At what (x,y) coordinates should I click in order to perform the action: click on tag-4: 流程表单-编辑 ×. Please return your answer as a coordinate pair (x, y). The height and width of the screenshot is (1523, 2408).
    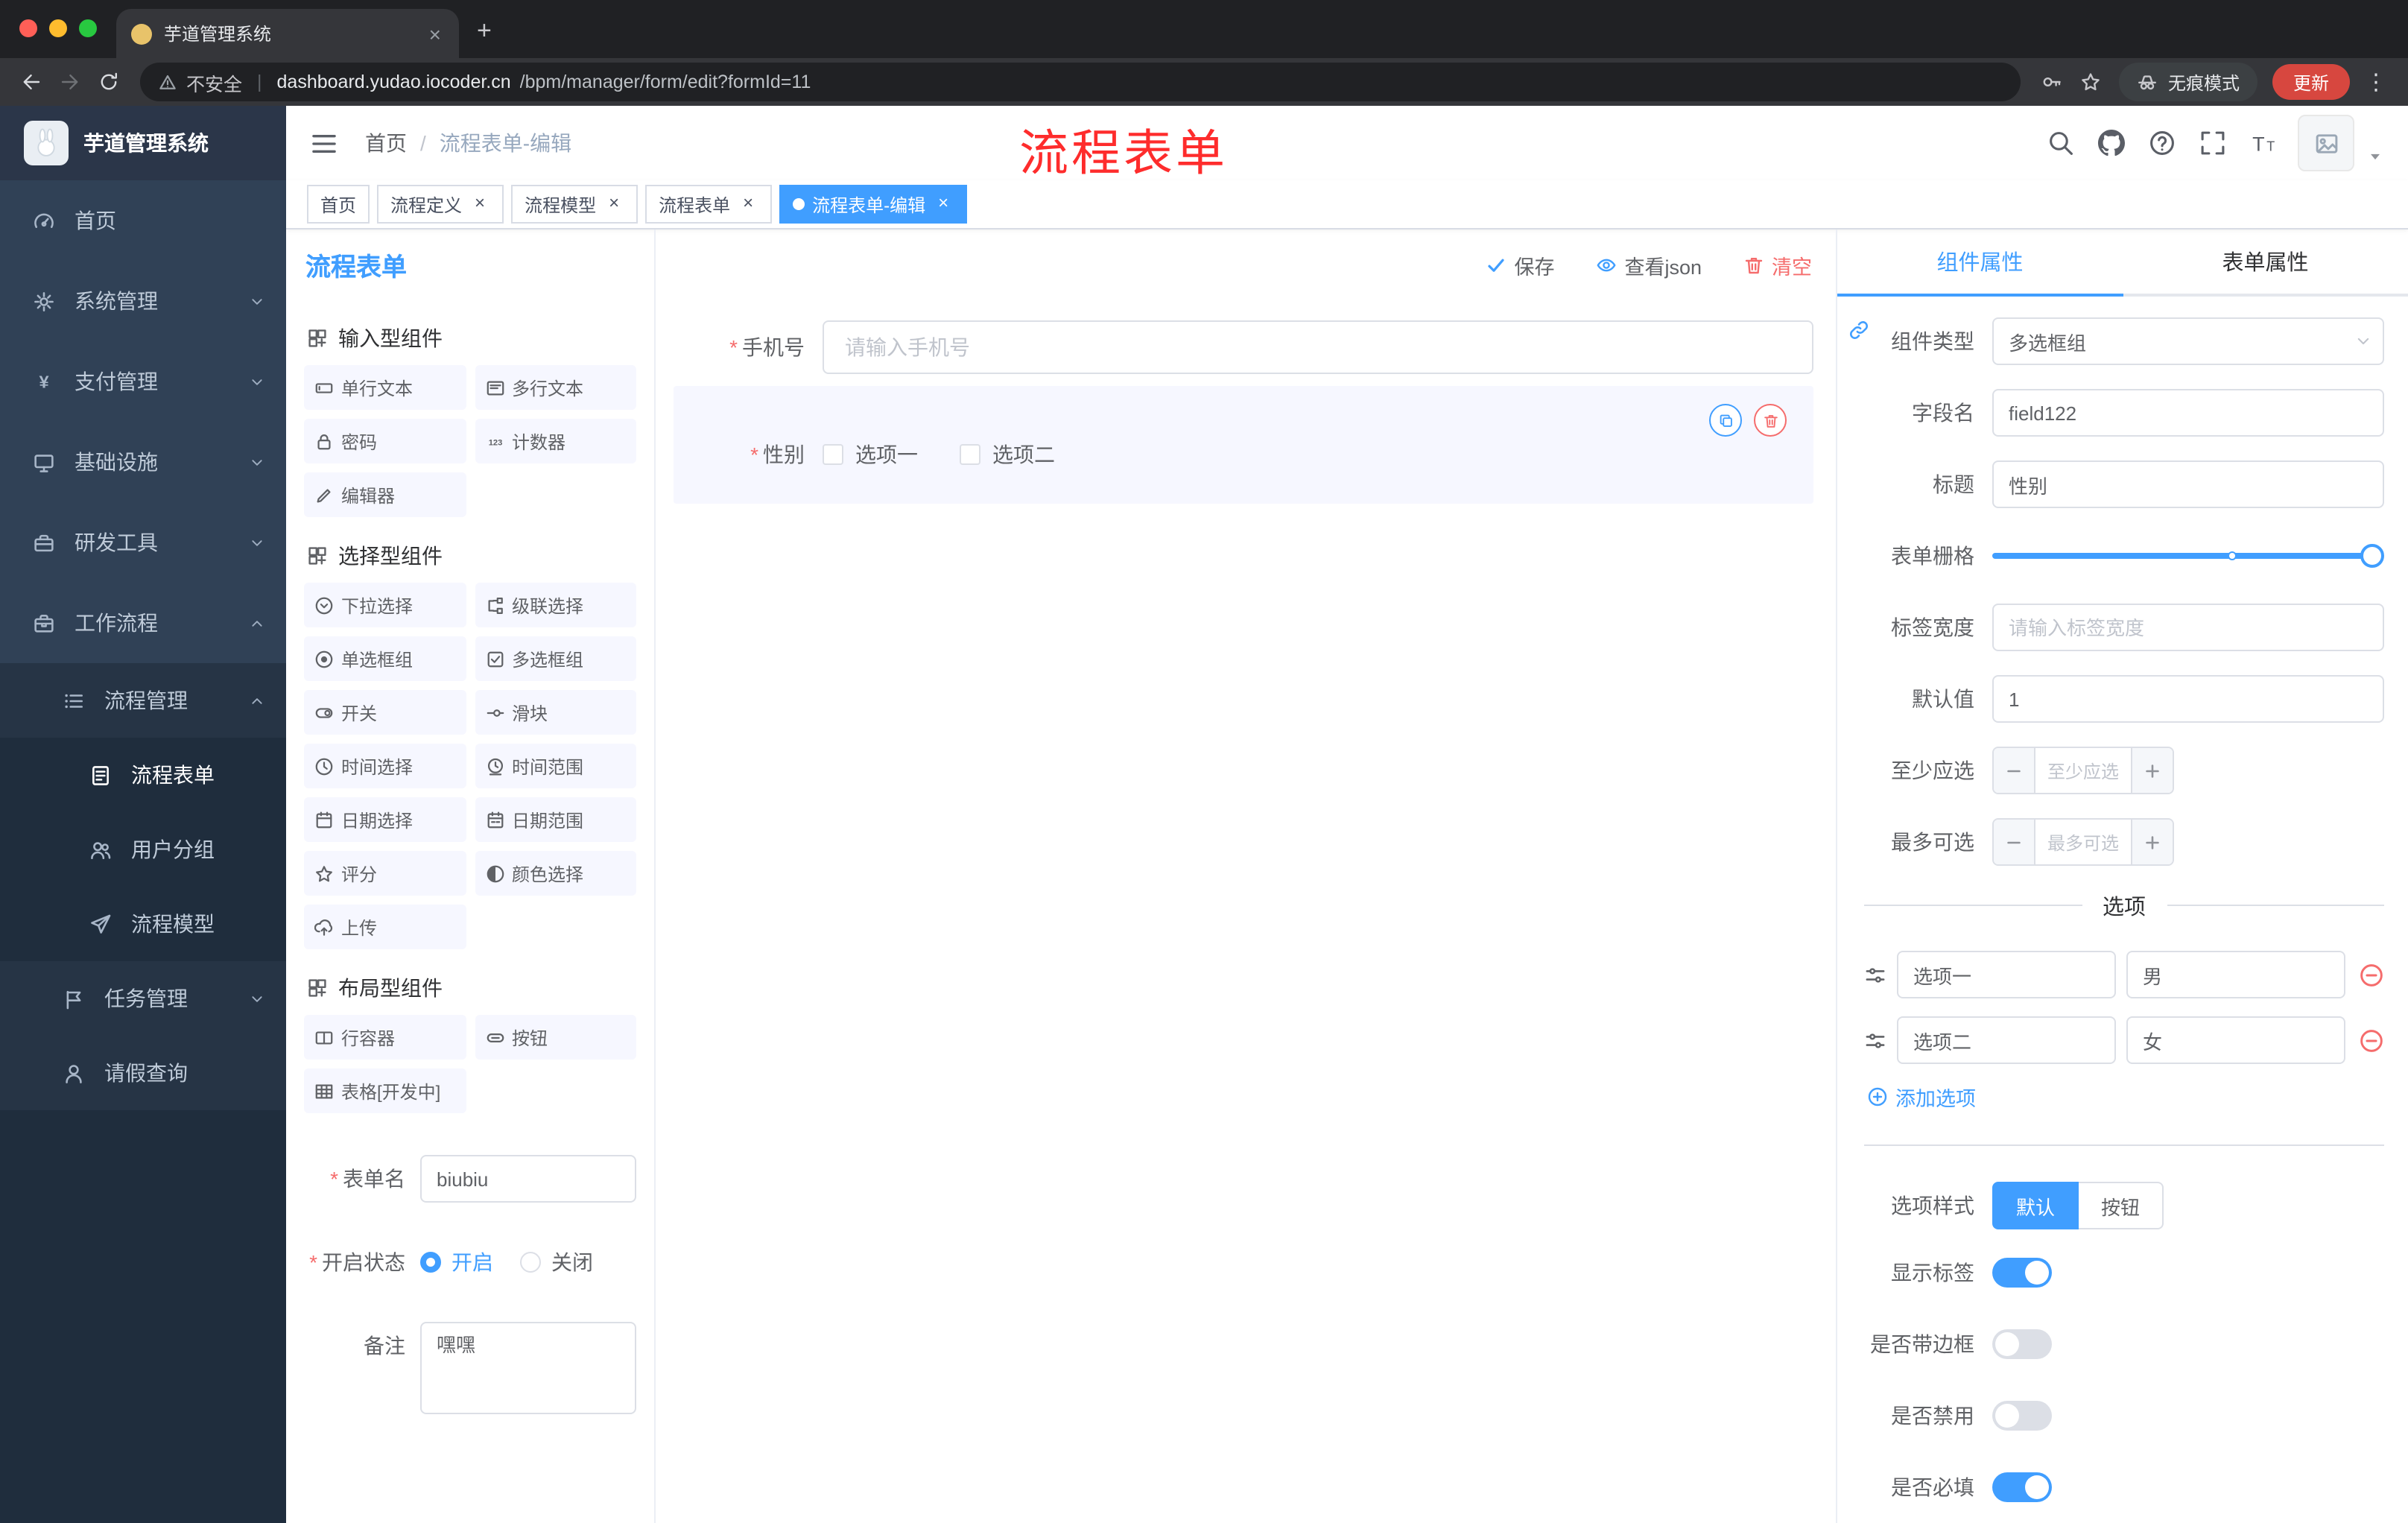
    Looking at the image, I should click on (873, 204).